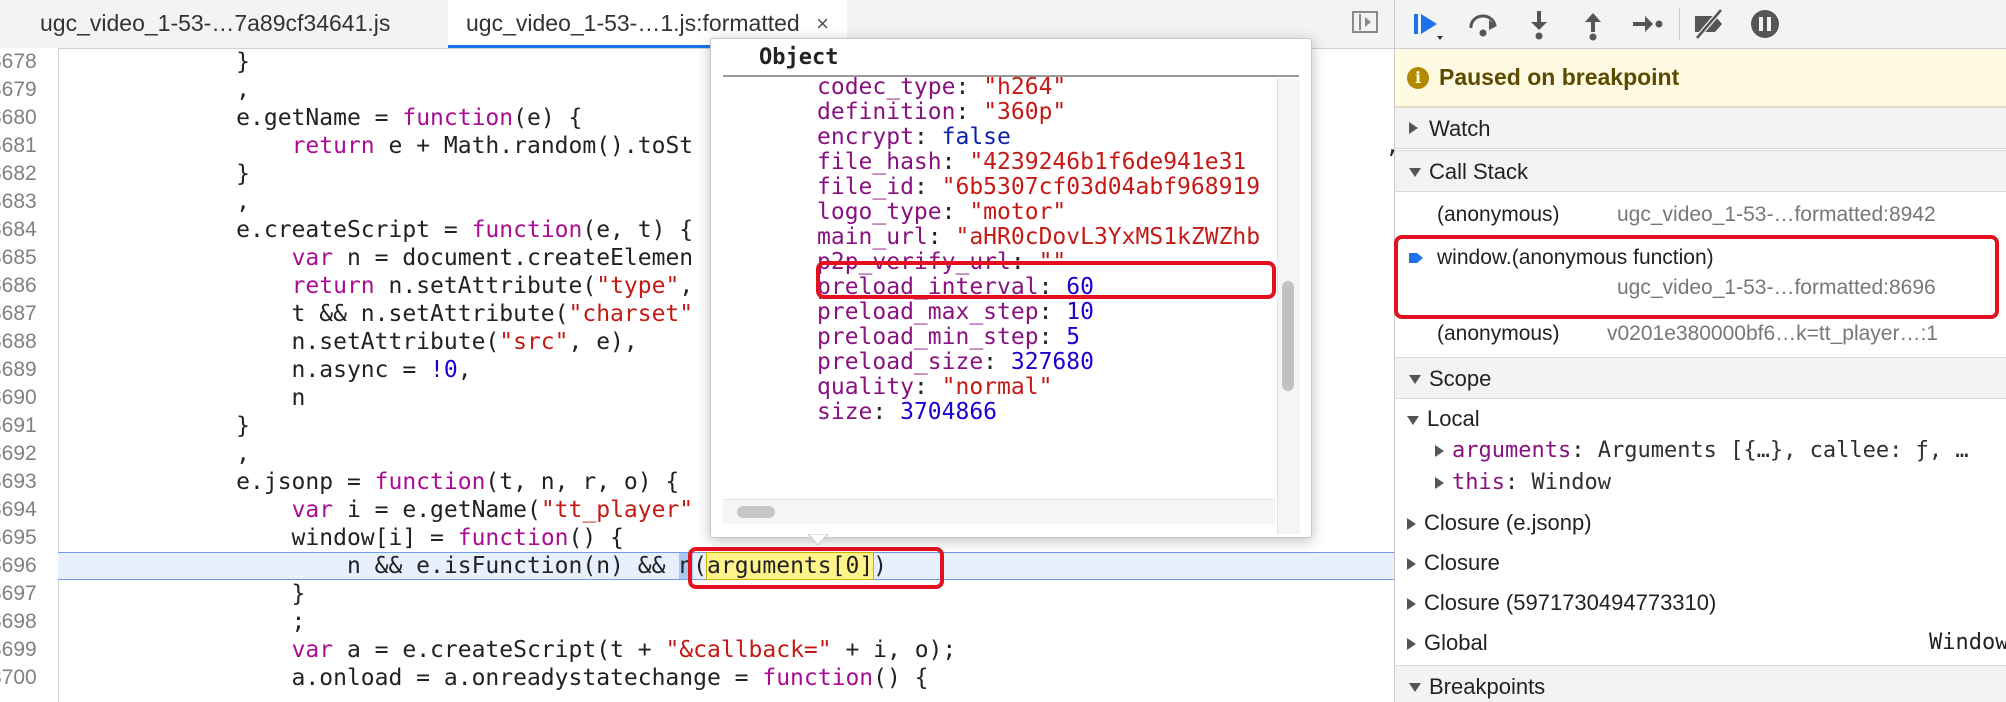 This screenshot has width=2006, height=702. What do you see at coordinates (1647, 24) in the screenshot?
I see `step-icon` at bounding box center [1647, 24].